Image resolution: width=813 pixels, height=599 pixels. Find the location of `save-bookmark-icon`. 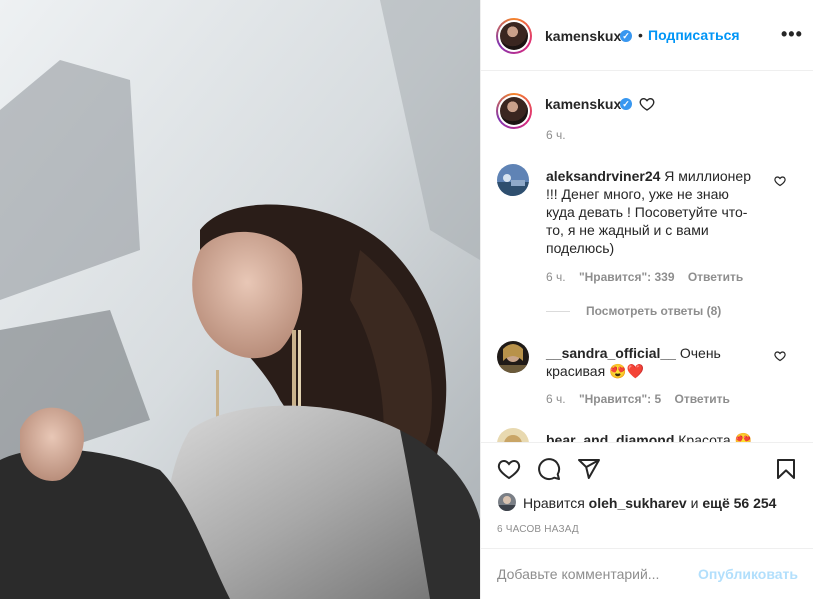

save-bookmark-icon is located at coordinates (786, 469).